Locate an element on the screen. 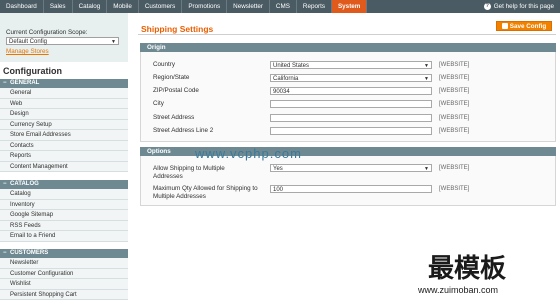 The height and width of the screenshot is (300, 560). help-link: ? Get help for this page is located at coordinates (521, 6).